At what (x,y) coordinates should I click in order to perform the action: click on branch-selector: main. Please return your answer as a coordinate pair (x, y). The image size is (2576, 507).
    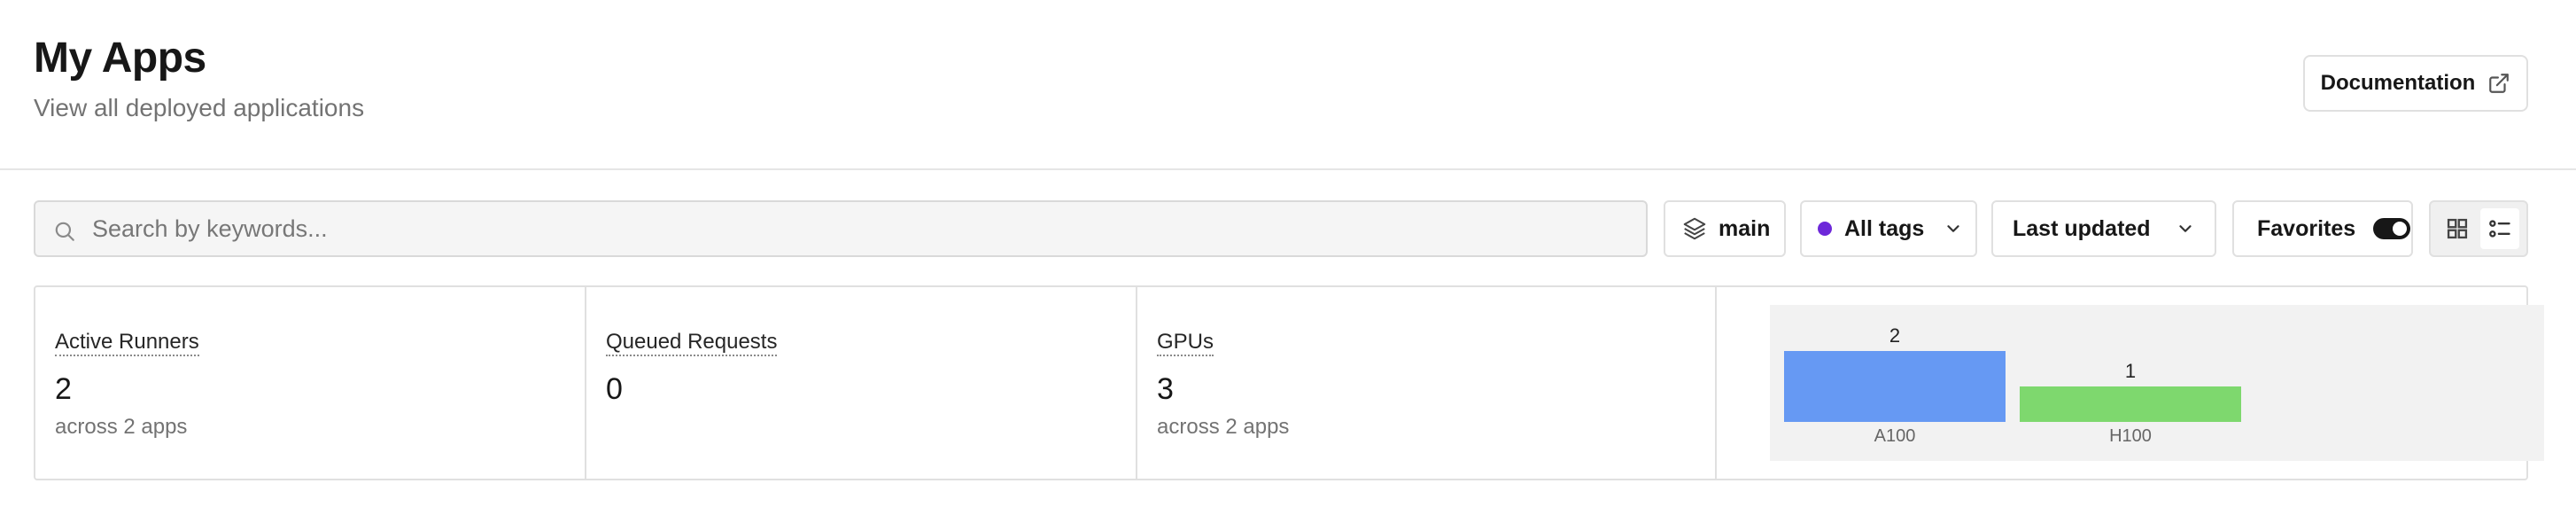
    Looking at the image, I should click on (1725, 228).